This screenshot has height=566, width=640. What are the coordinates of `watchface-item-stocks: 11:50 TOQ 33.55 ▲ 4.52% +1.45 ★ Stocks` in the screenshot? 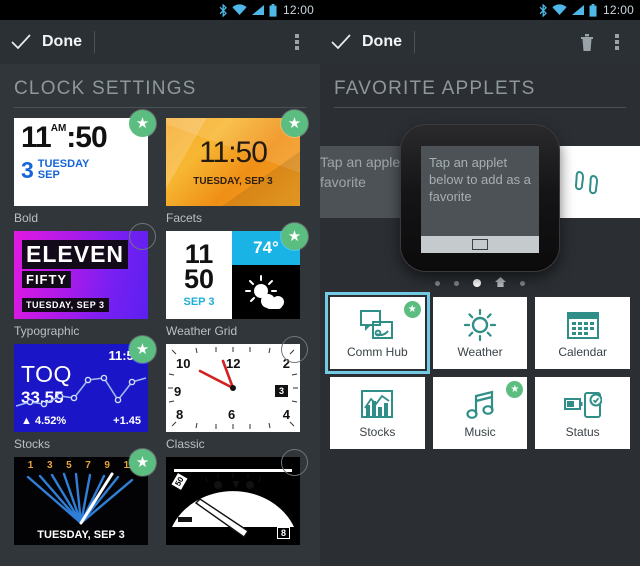 It's located at (85, 393).